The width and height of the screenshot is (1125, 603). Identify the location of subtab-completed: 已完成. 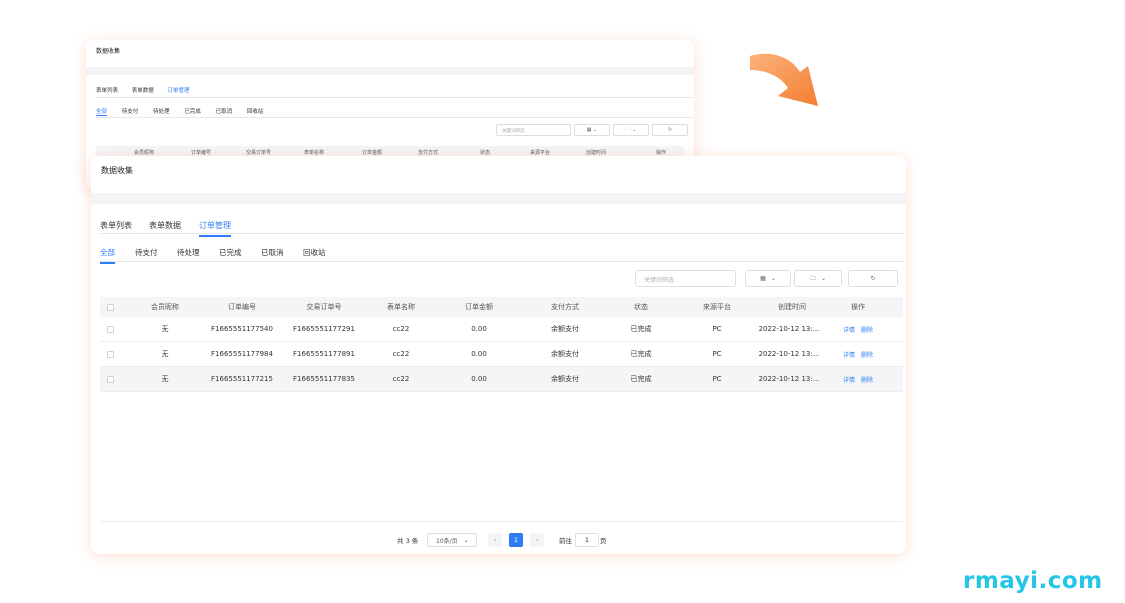
(230, 252).